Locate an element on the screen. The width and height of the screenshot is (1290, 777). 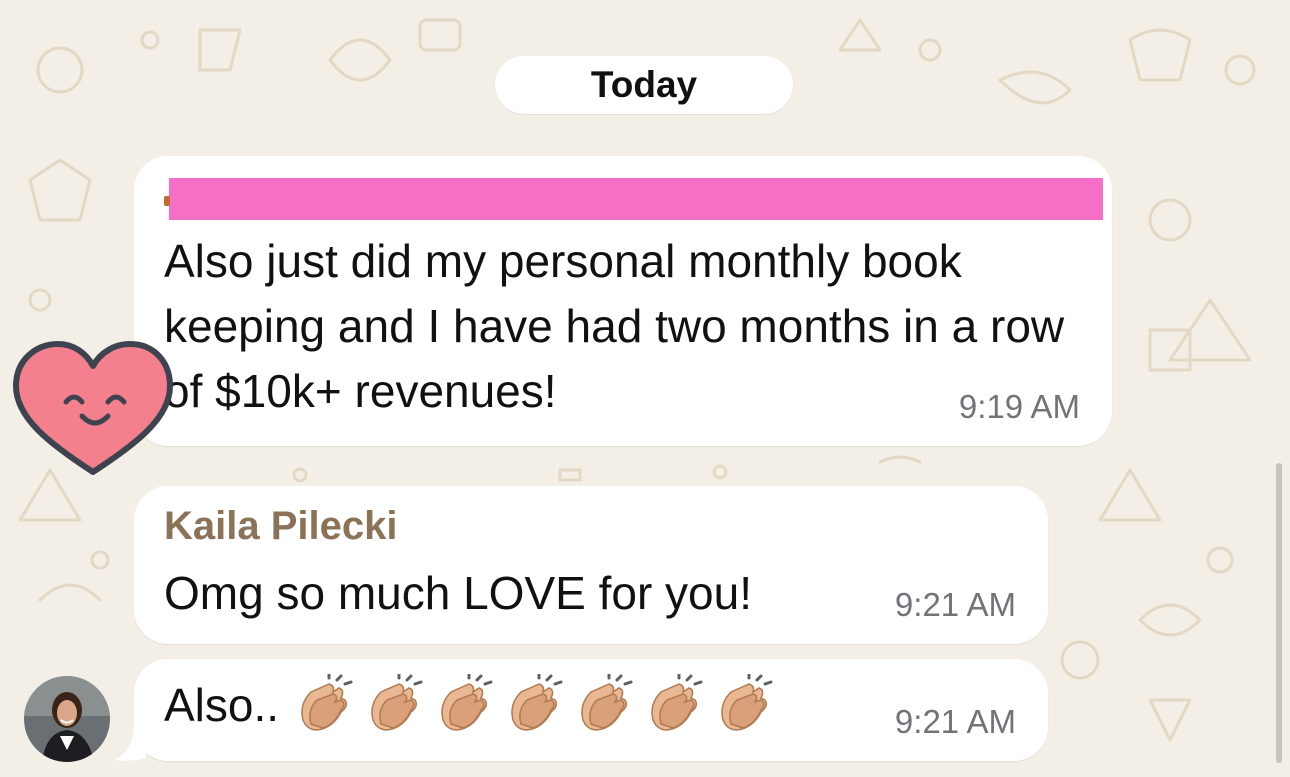
sender-avatar is located at coordinates (67, 719).